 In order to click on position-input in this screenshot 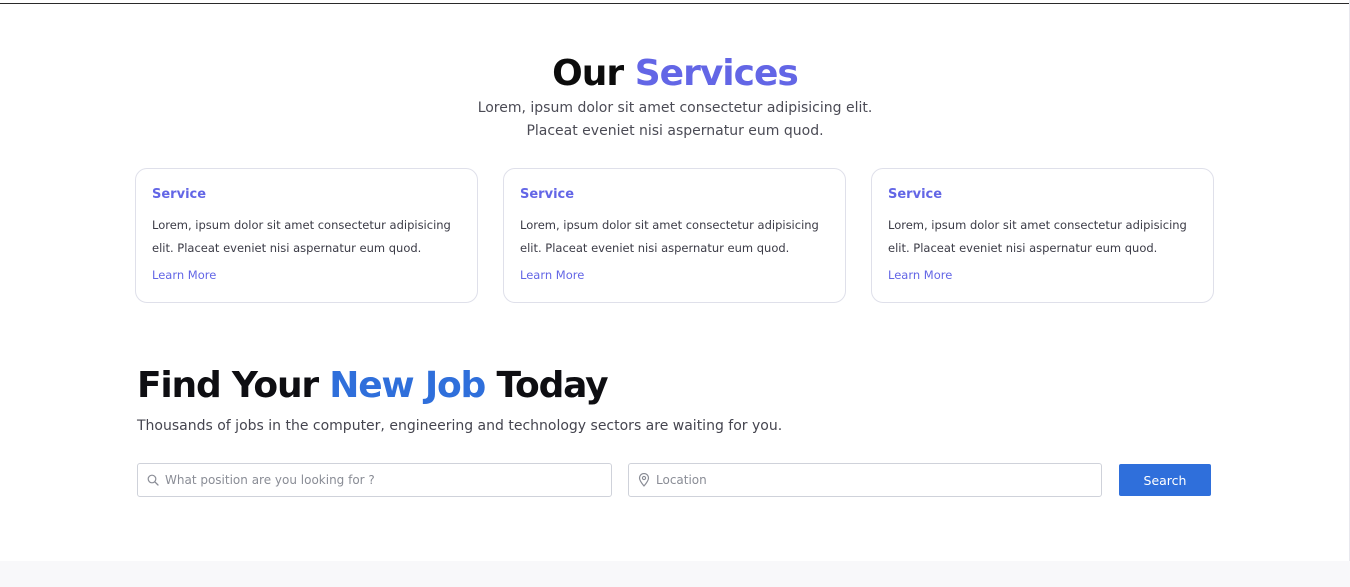, I will do `click(375, 480)`.